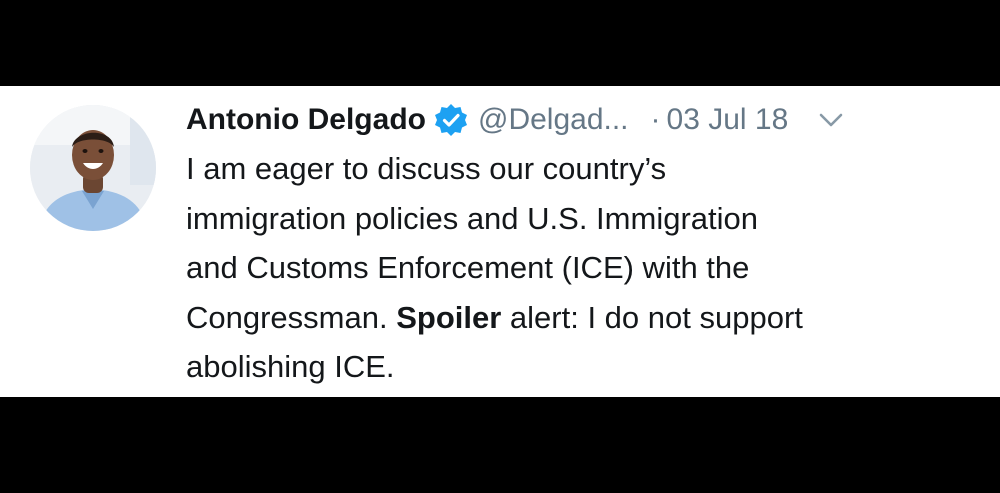 The height and width of the screenshot is (493, 1000). I want to click on verified-badge-icon, so click(451, 120).